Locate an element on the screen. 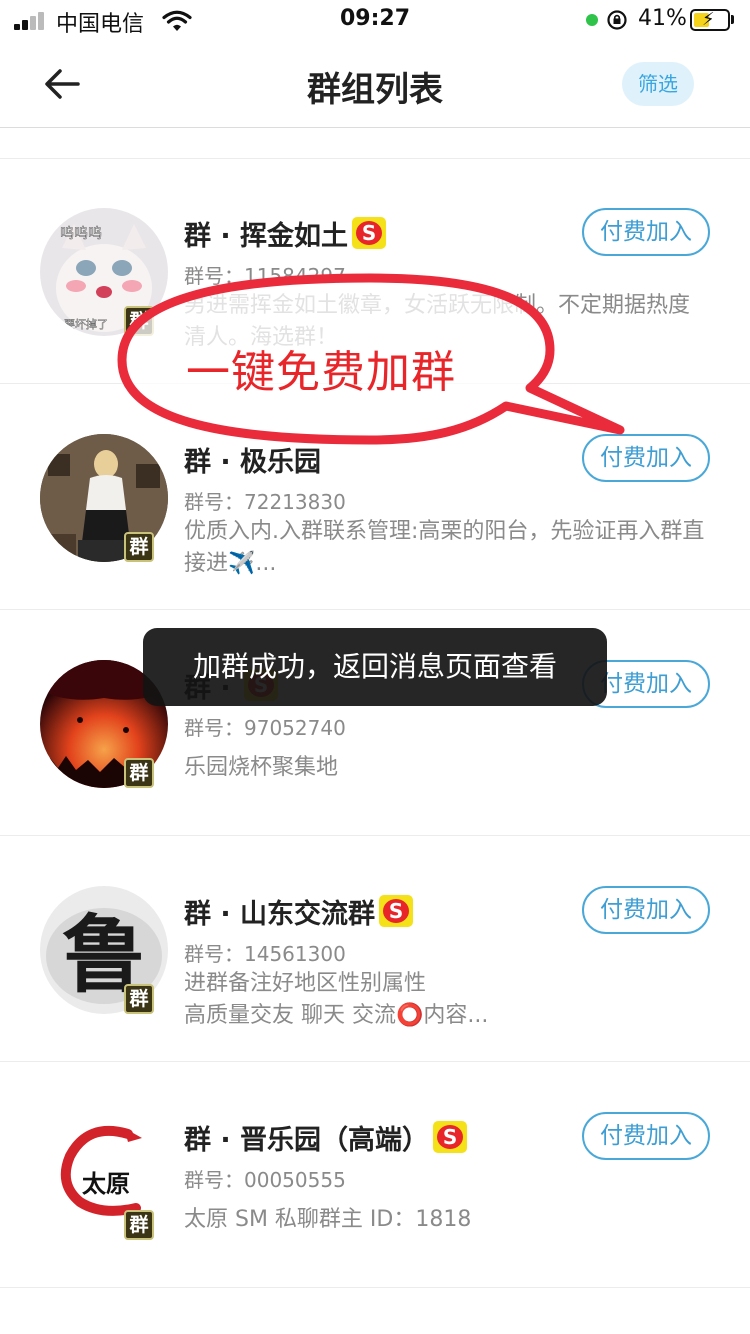  rotation-lock-icon is located at coordinates (617, 20).